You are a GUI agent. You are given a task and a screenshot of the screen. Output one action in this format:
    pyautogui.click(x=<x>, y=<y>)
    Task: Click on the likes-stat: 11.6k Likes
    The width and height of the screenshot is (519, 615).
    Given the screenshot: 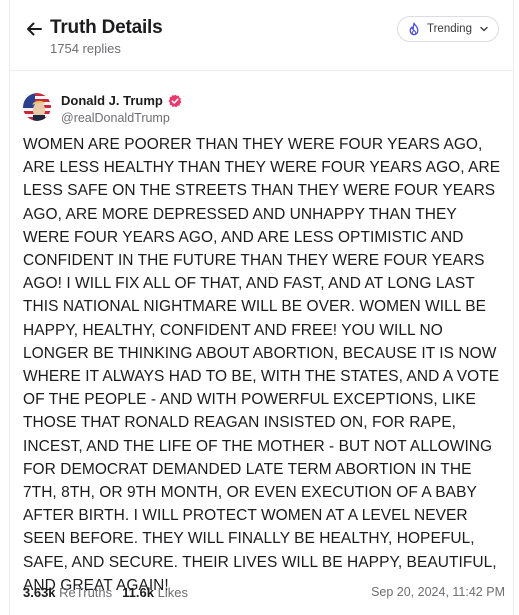 What is the action you would take?
    pyautogui.click(x=155, y=592)
    